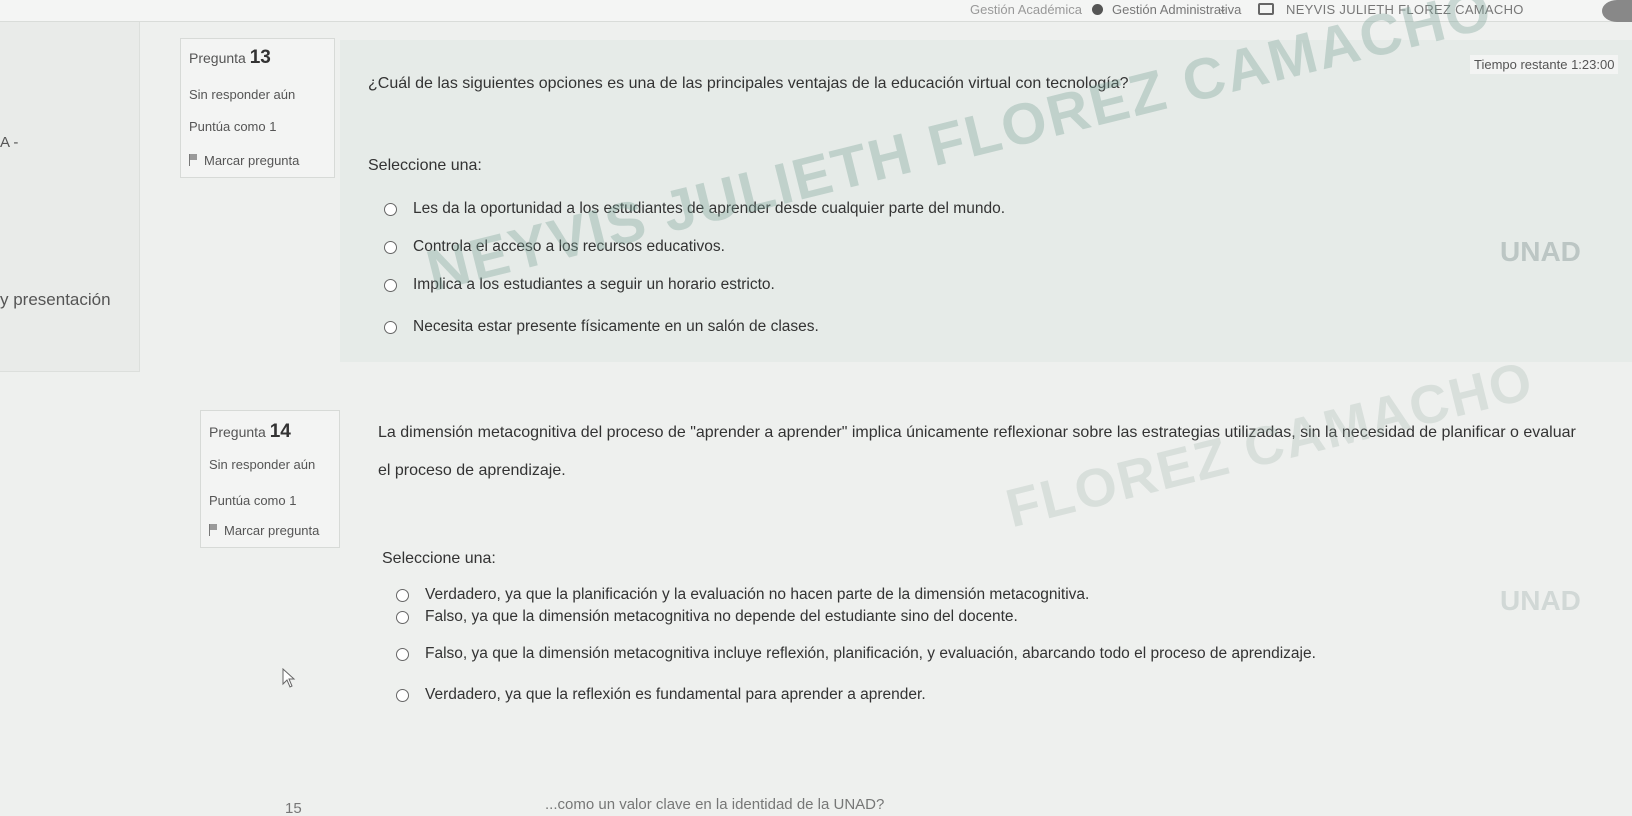 This screenshot has height=816, width=1632. What do you see at coordinates (439, 558) in the screenshot?
I see `question-14-select-label: Seleccione una:` at bounding box center [439, 558].